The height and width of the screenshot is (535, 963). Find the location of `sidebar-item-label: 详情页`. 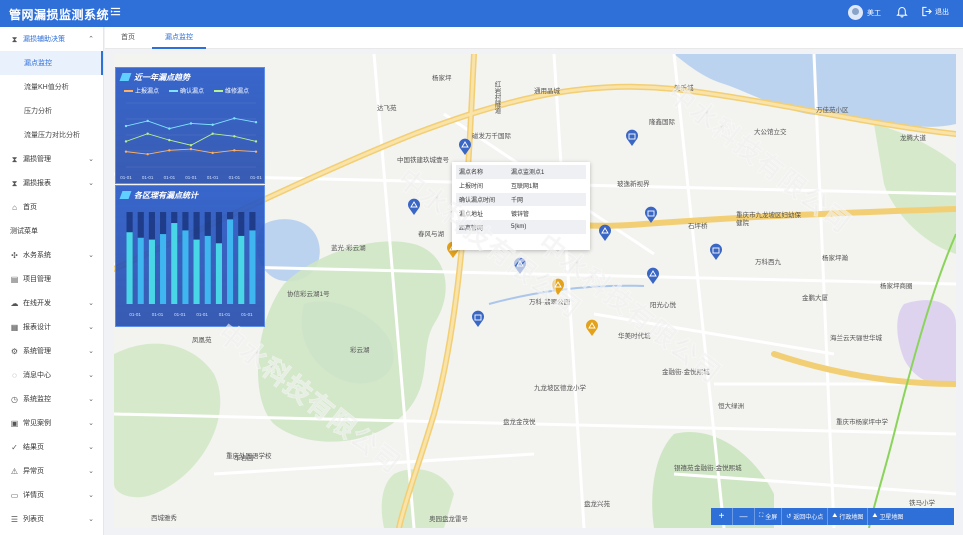

sidebar-item-label: 详情页 is located at coordinates (33, 495).